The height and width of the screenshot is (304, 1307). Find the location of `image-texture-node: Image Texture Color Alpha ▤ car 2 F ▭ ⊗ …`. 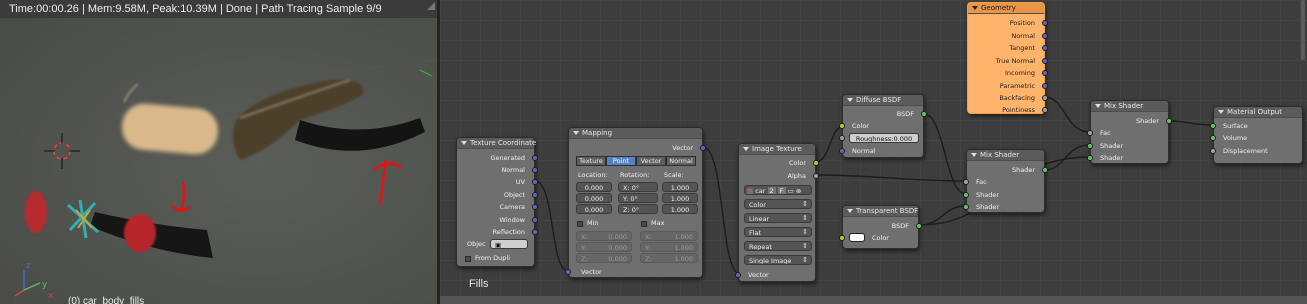

image-texture-node: Image Texture Color Alpha ▤ car 2 F ▭ ⊗ … is located at coordinates (777, 212).